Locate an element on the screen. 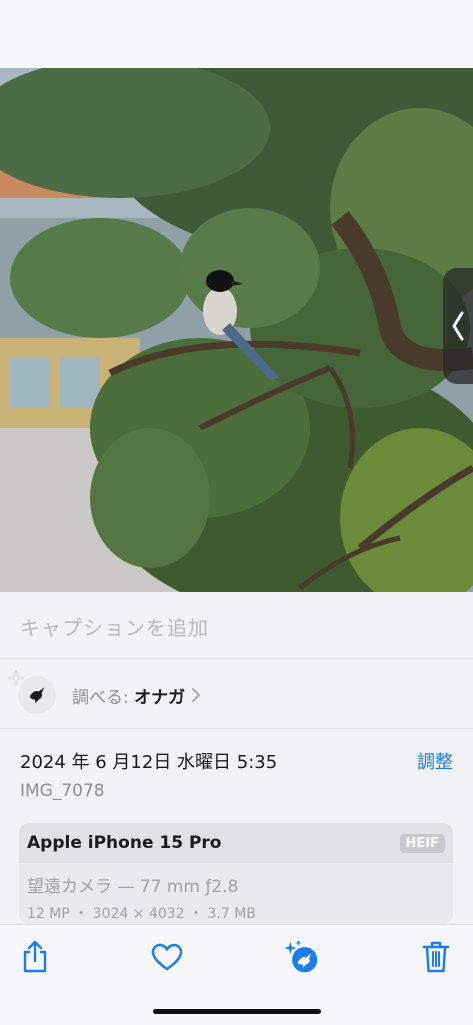  chevron-right-icon is located at coordinates (196, 695).